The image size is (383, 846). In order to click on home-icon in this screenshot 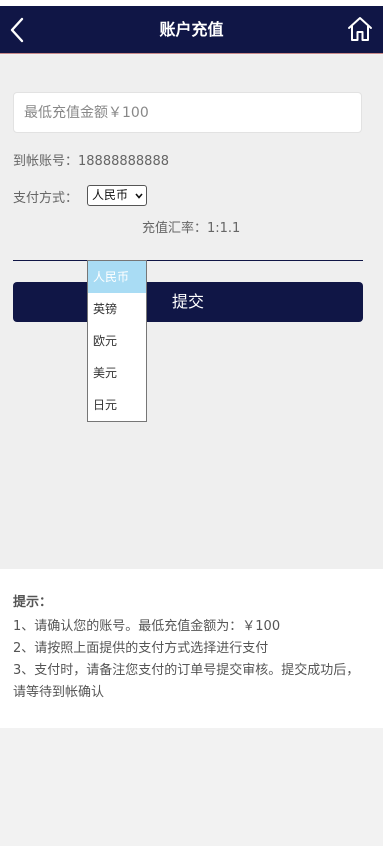, I will do `click(360, 29)`.